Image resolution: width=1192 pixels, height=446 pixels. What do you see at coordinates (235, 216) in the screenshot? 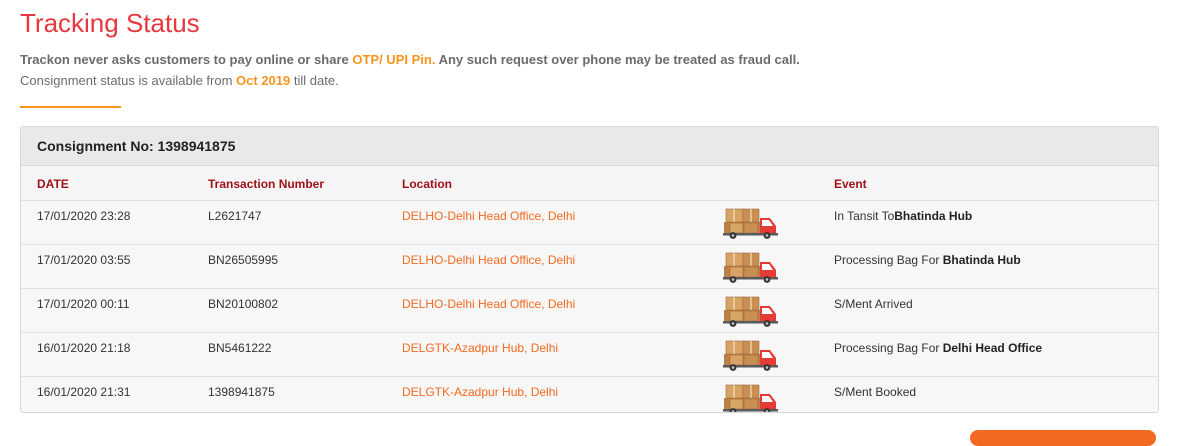
I see `row-transaction-number: L2621747` at bounding box center [235, 216].